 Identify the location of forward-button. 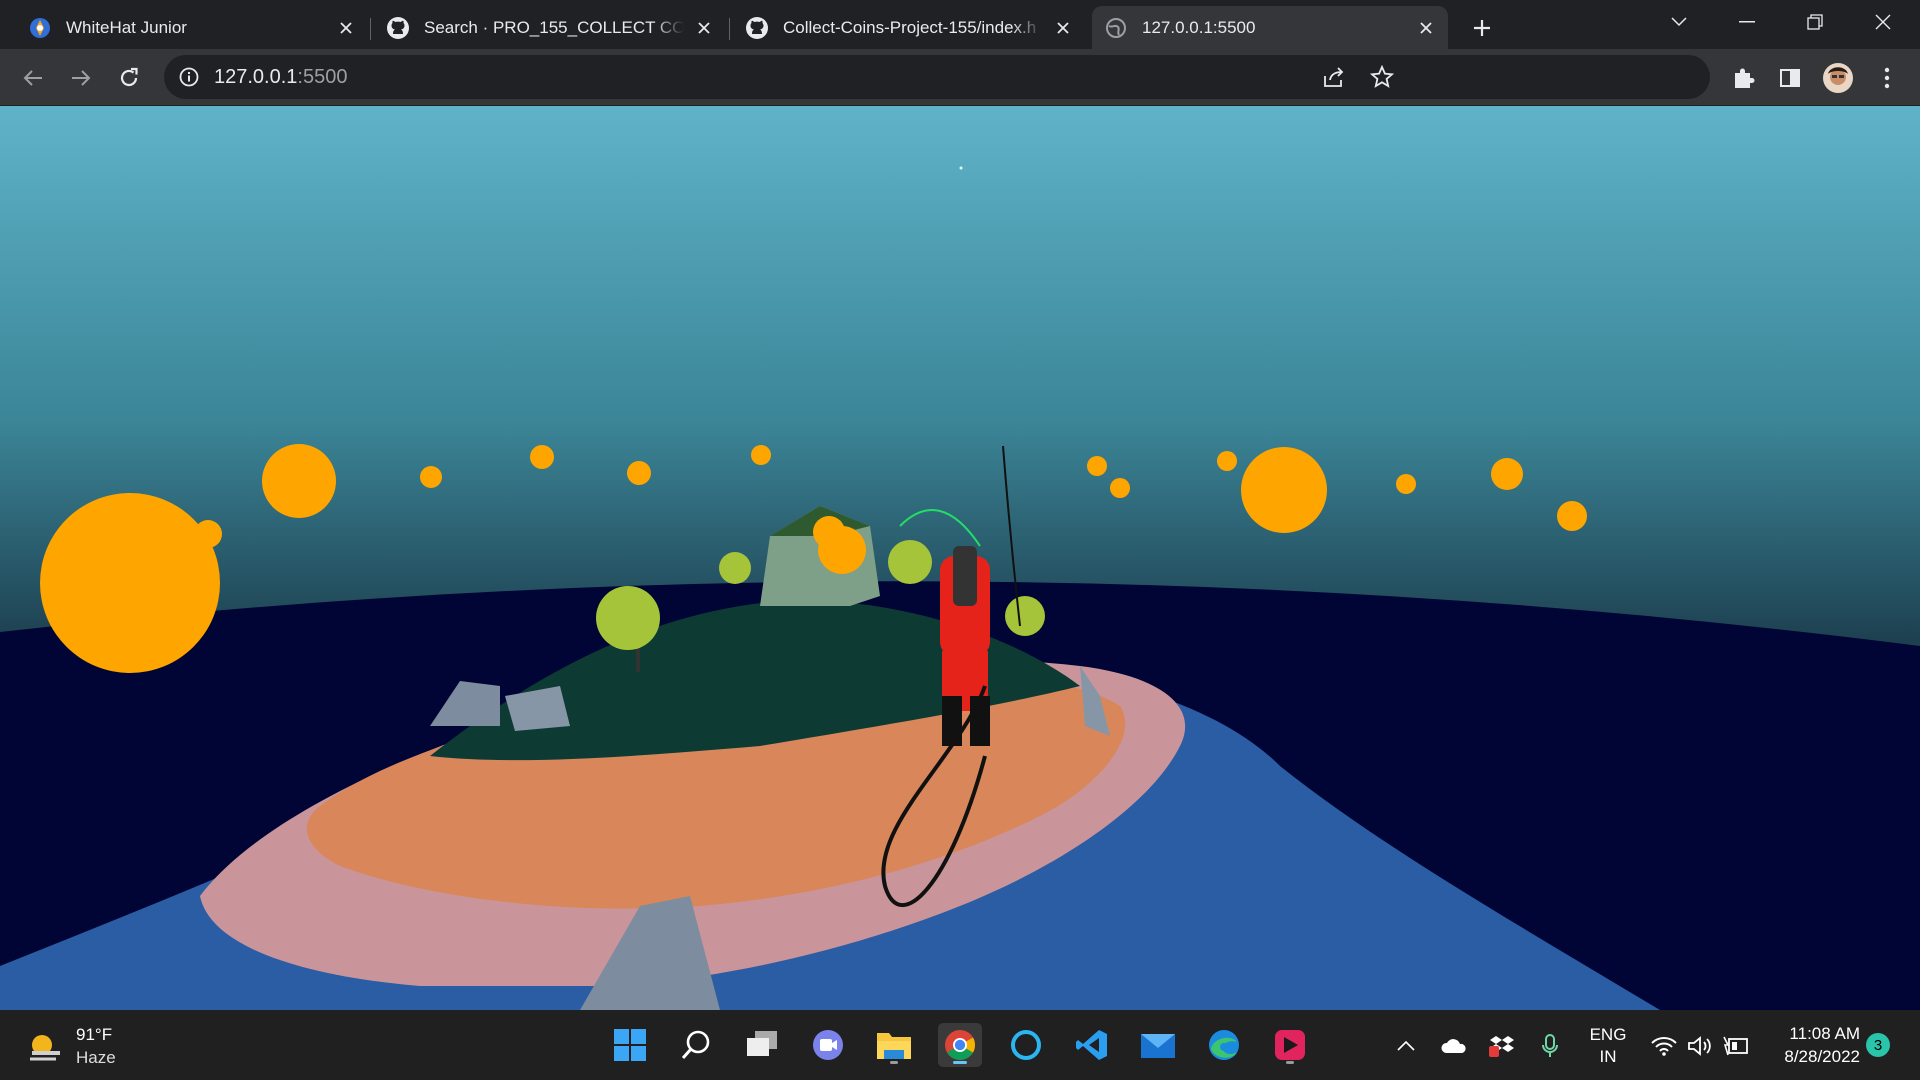
(81, 78).